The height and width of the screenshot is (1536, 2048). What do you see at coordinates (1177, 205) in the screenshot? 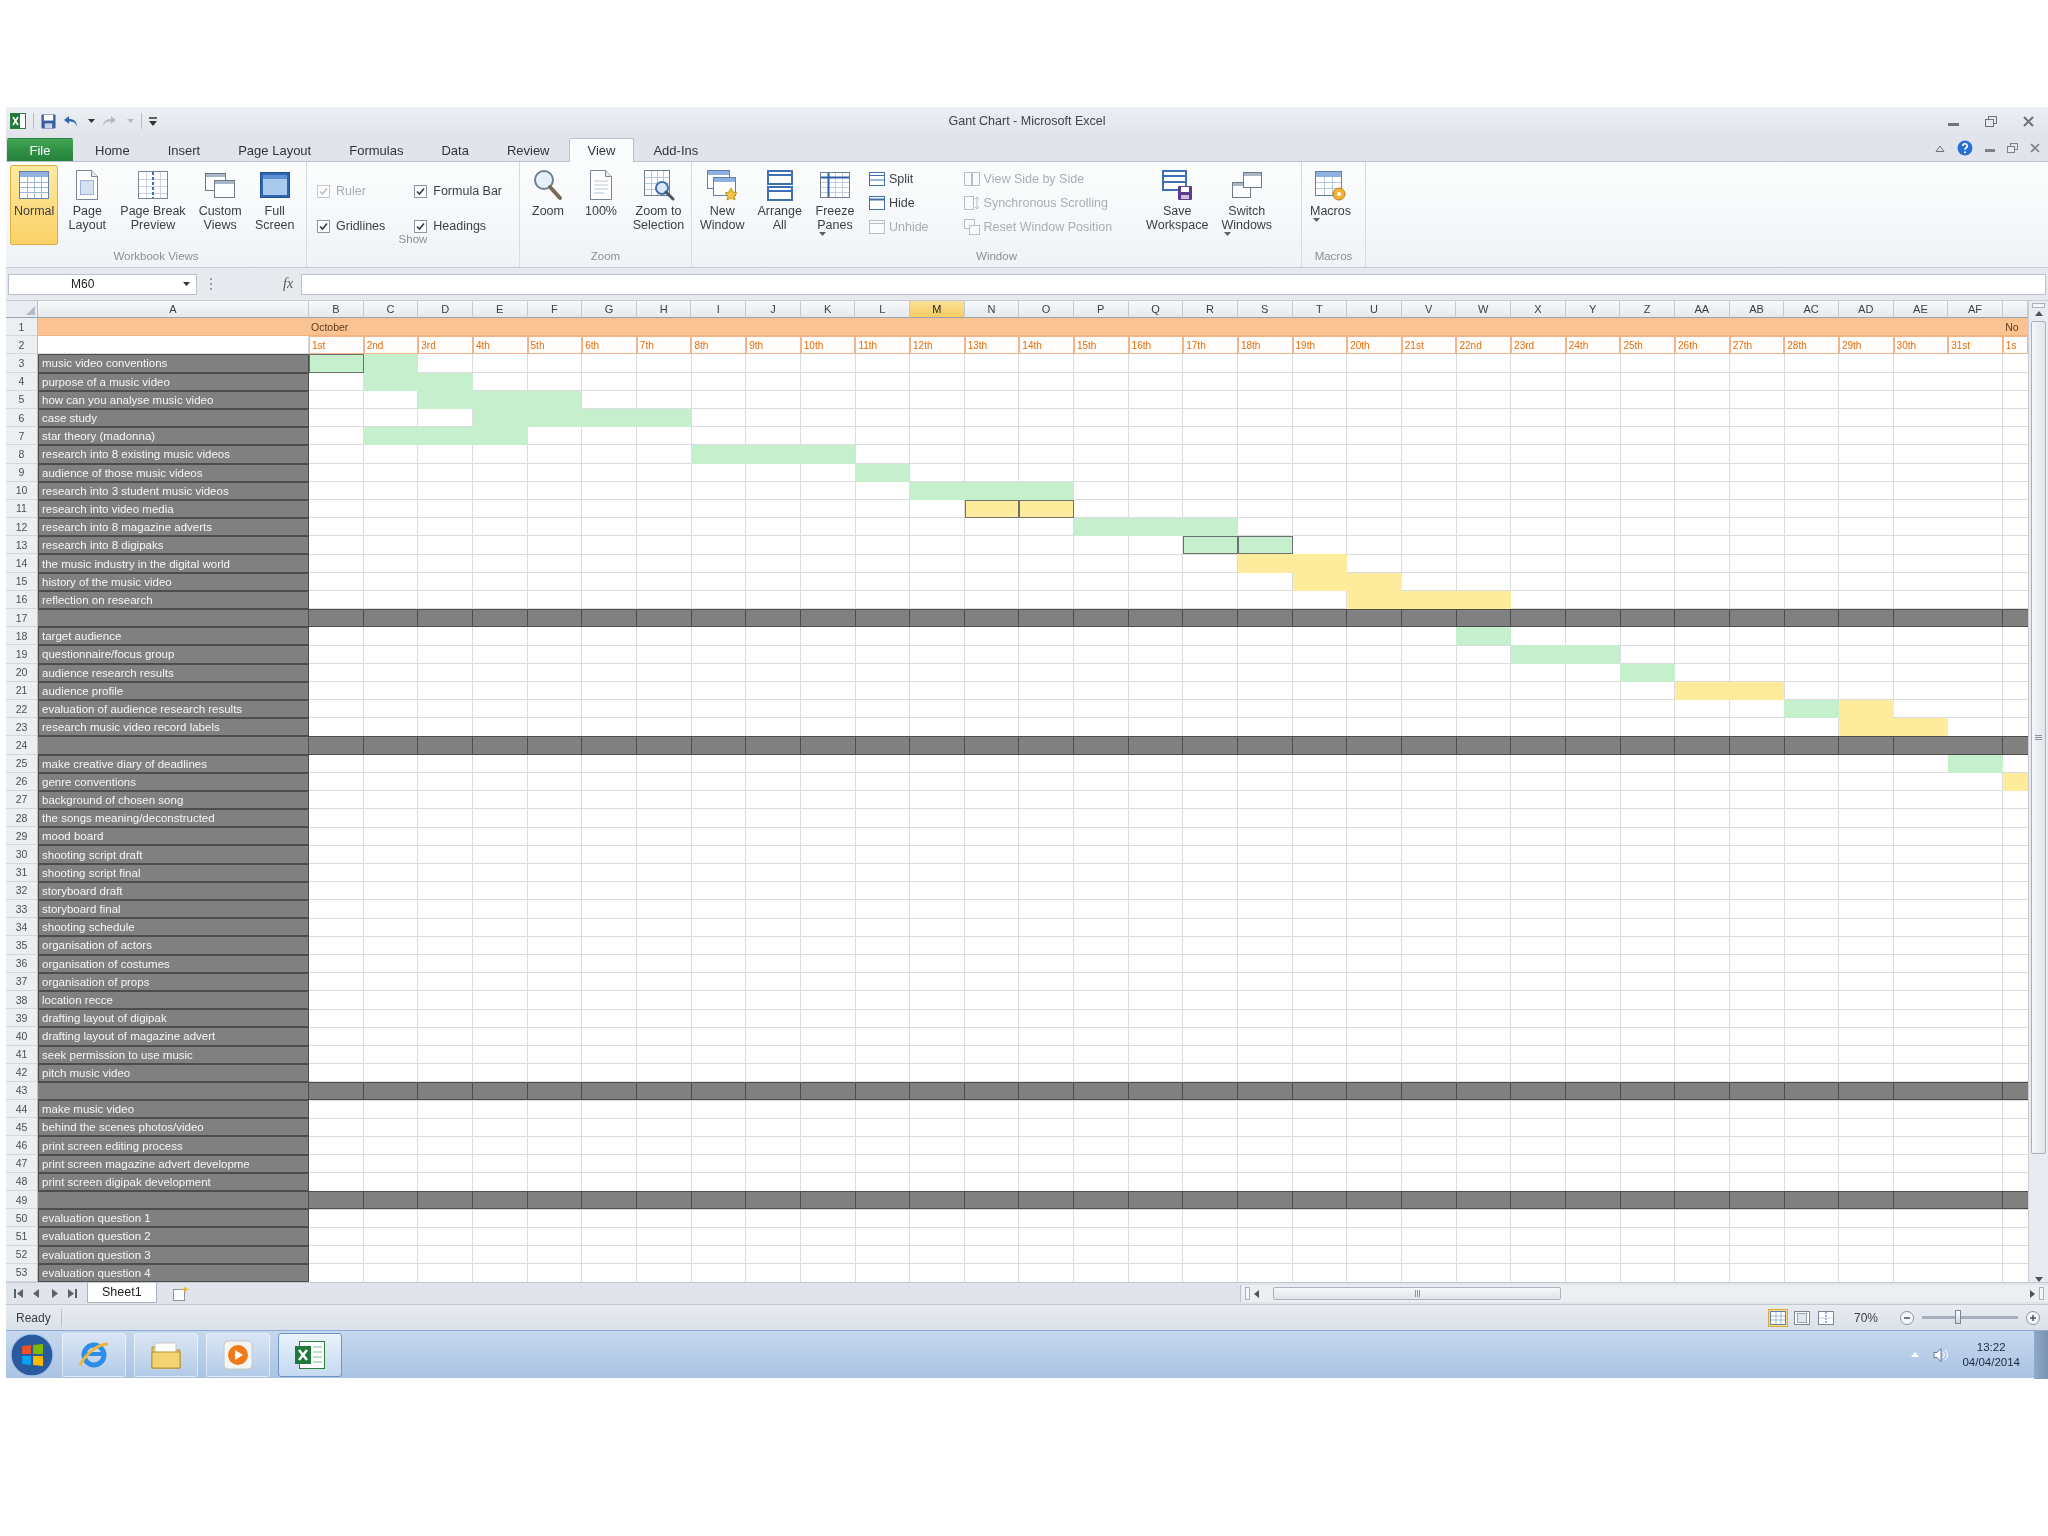
I see `ribbon-button: Save Workspace` at bounding box center [1177, 205].